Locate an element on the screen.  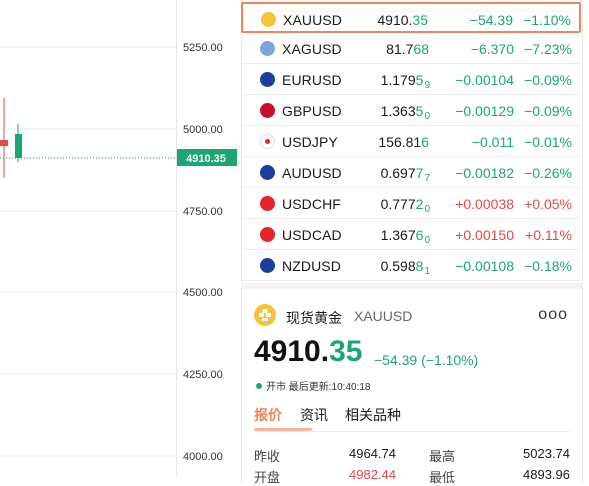
last-price: 0.77720 is located at coordinates (405, 205).